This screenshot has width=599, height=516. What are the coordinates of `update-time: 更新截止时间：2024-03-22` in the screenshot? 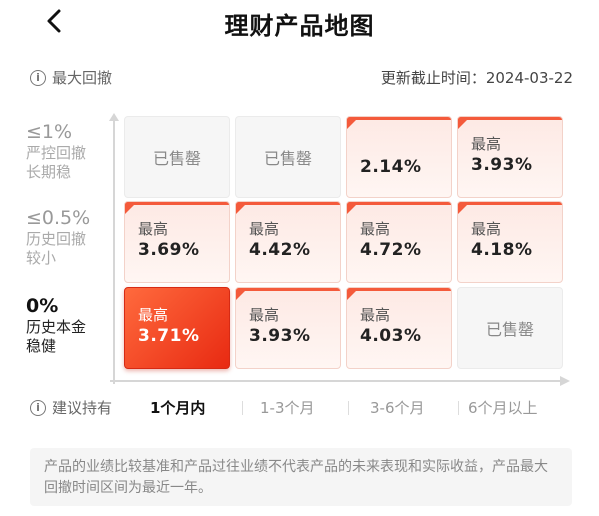 It's located at (476, 78).